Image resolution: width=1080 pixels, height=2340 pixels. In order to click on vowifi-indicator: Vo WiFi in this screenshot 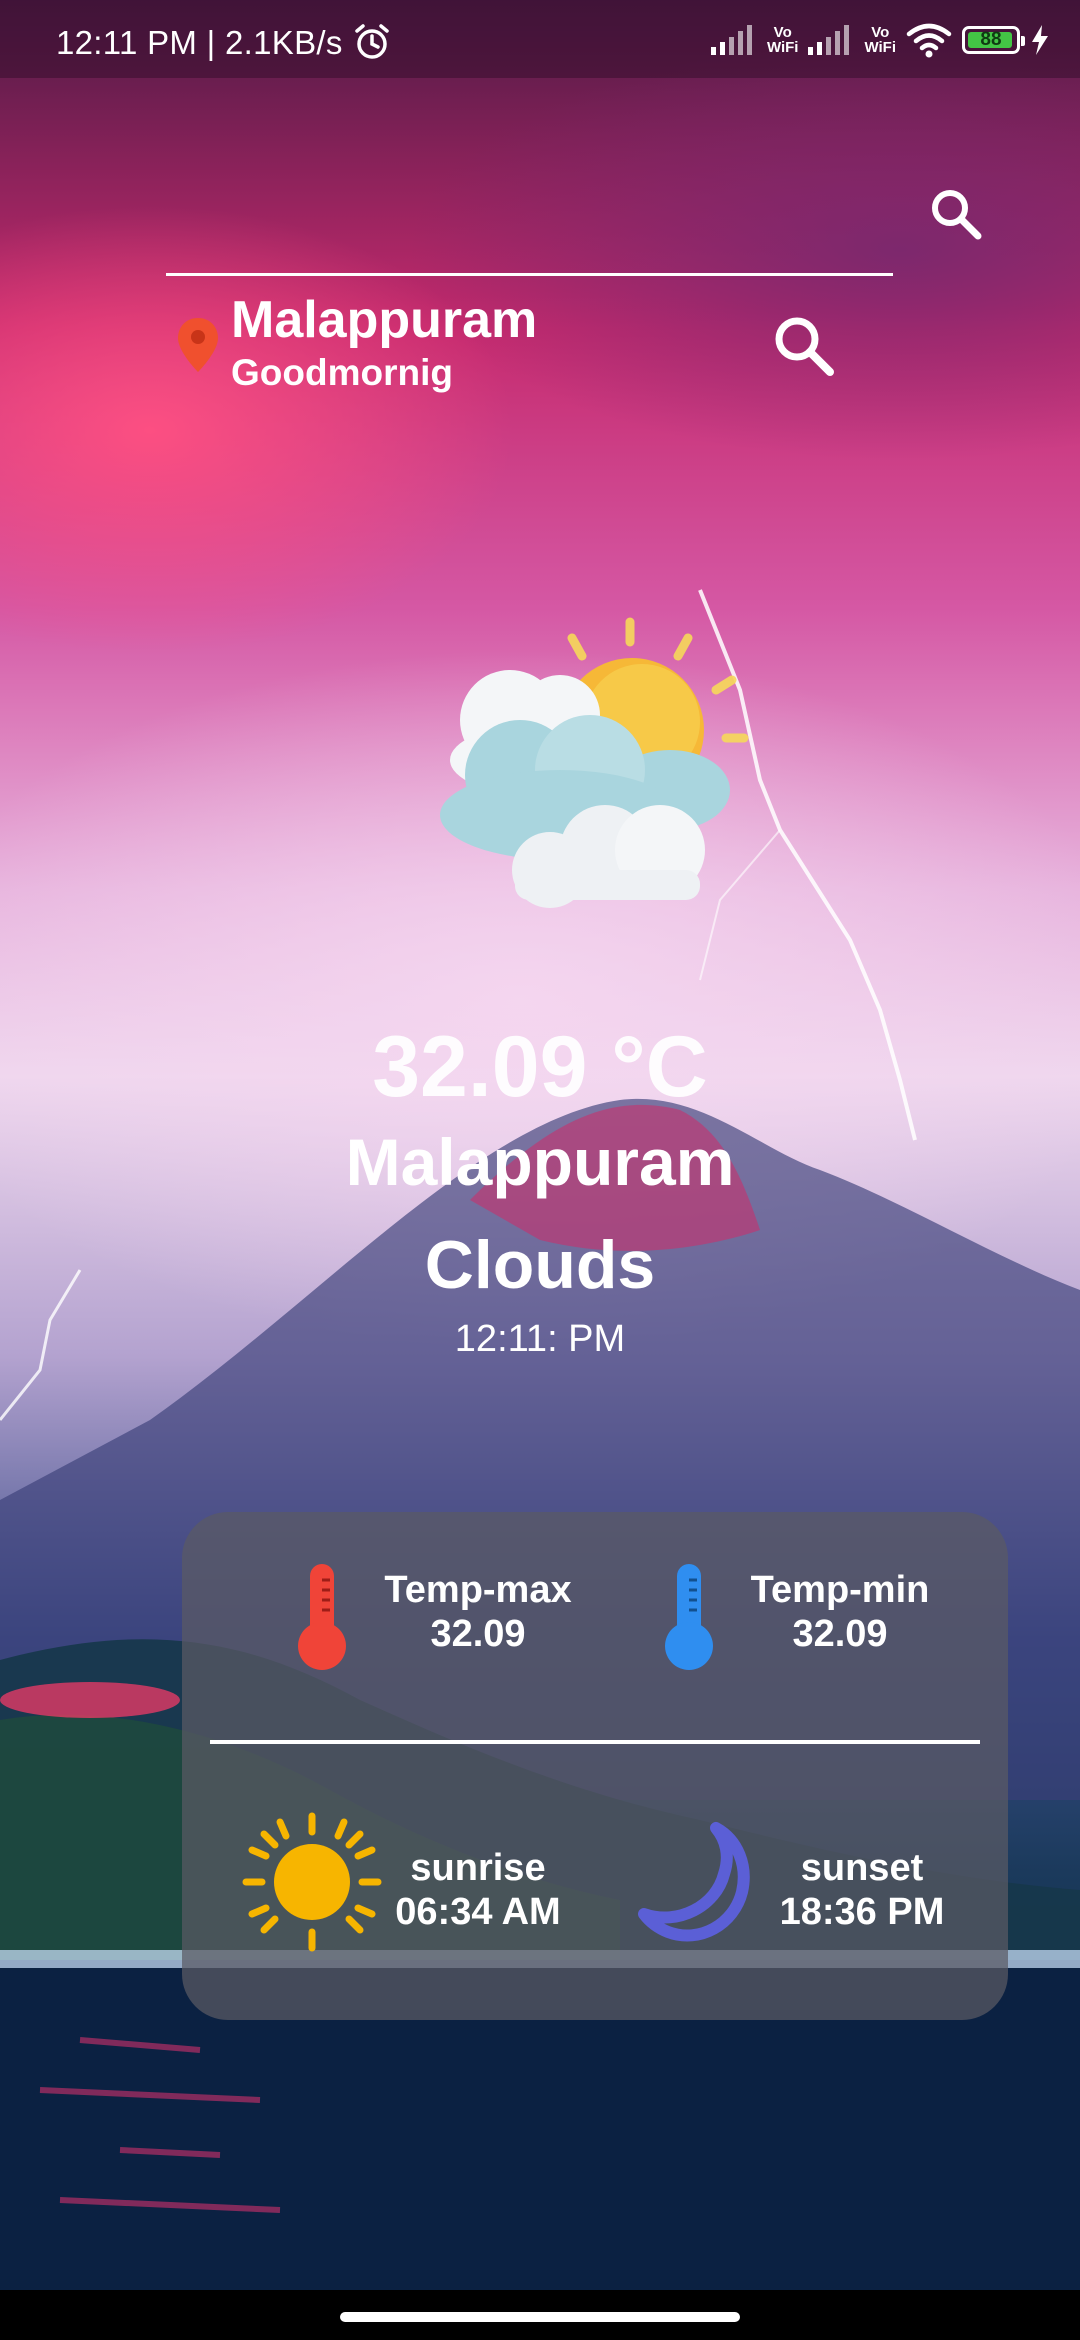, I will do `click(782, 40)`.